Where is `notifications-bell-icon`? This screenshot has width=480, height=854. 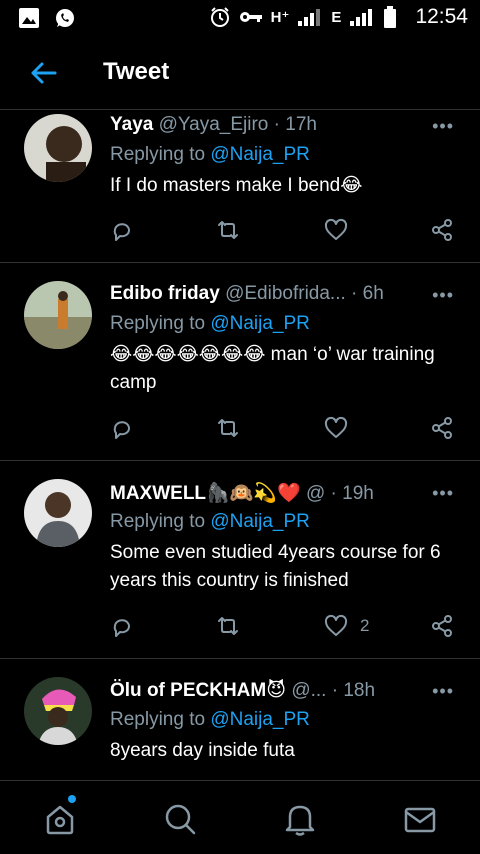 notifications-bell-icon is located at coordinates (300, 819).